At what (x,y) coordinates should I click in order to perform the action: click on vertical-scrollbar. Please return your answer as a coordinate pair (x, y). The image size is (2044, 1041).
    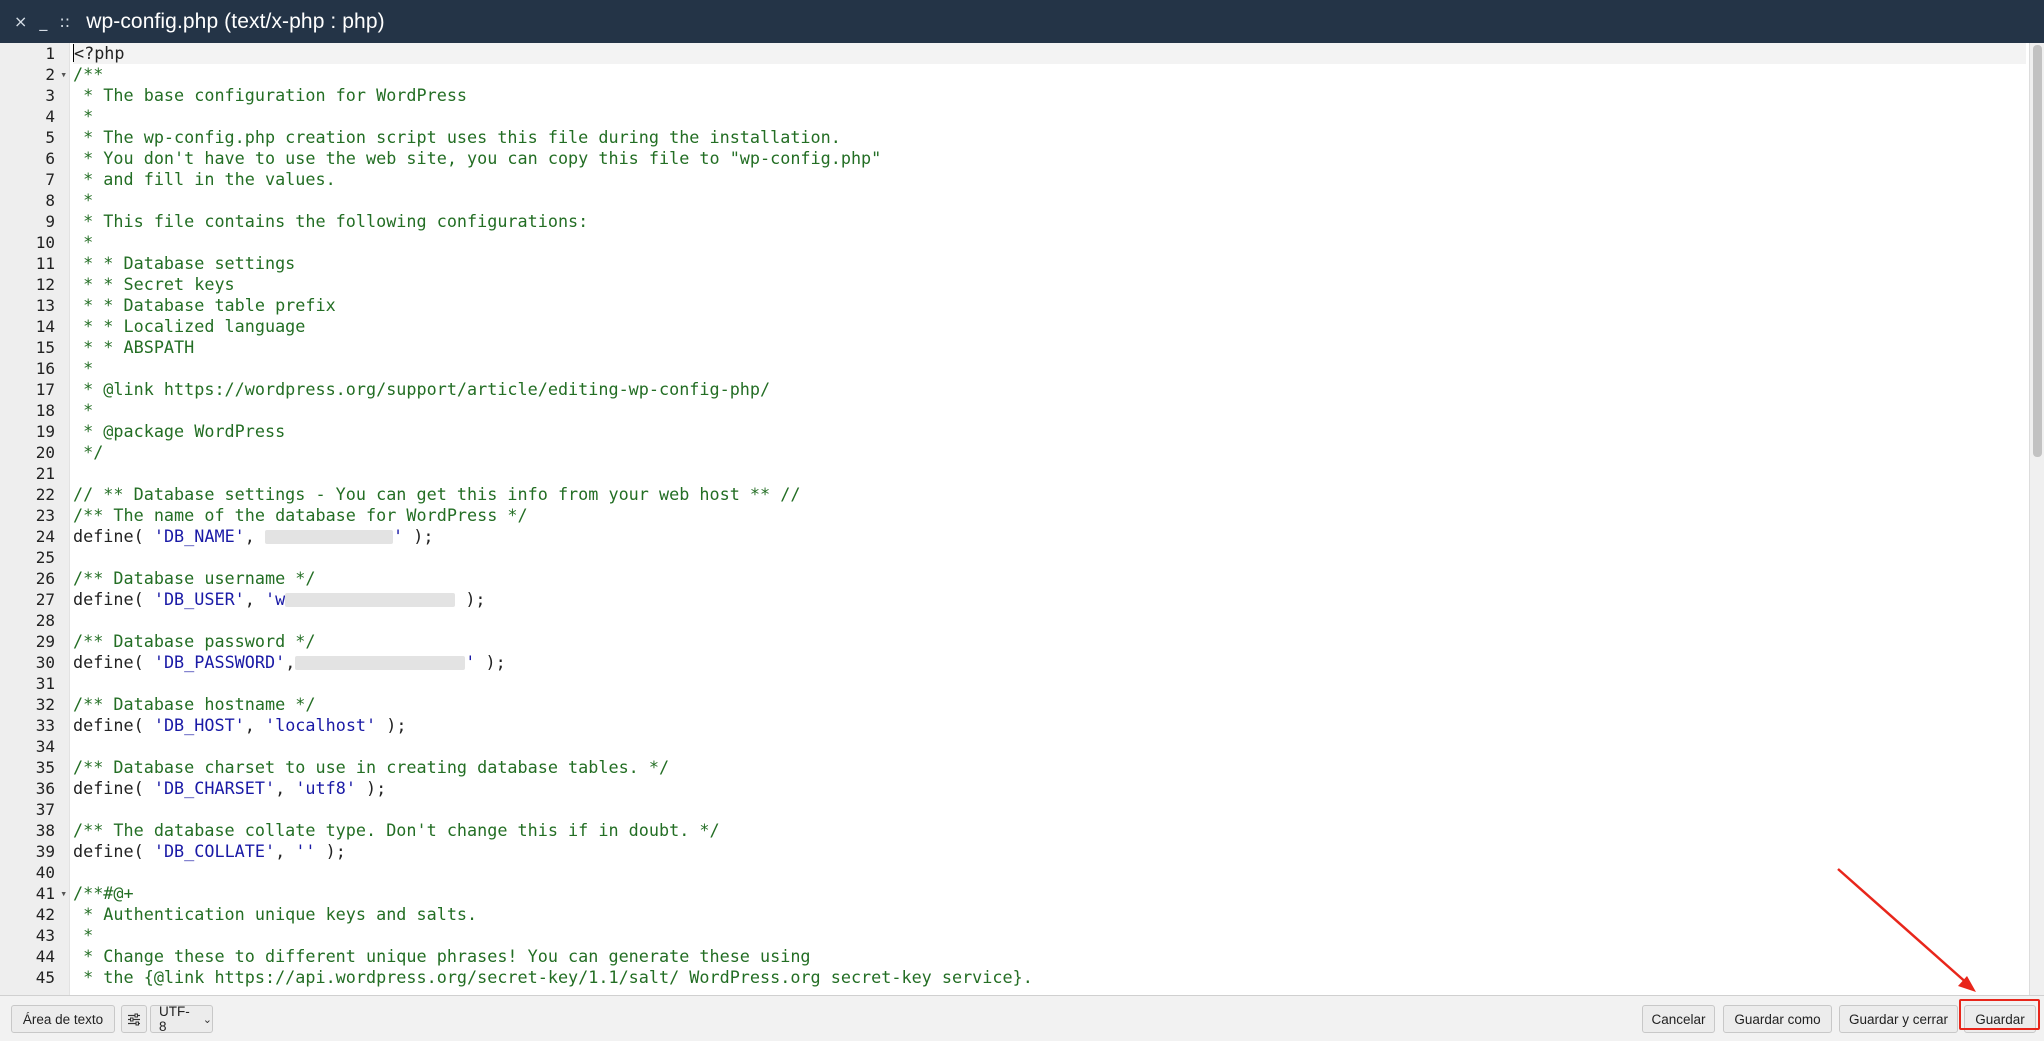
    Looking at the image, I should click on (2036, 519).